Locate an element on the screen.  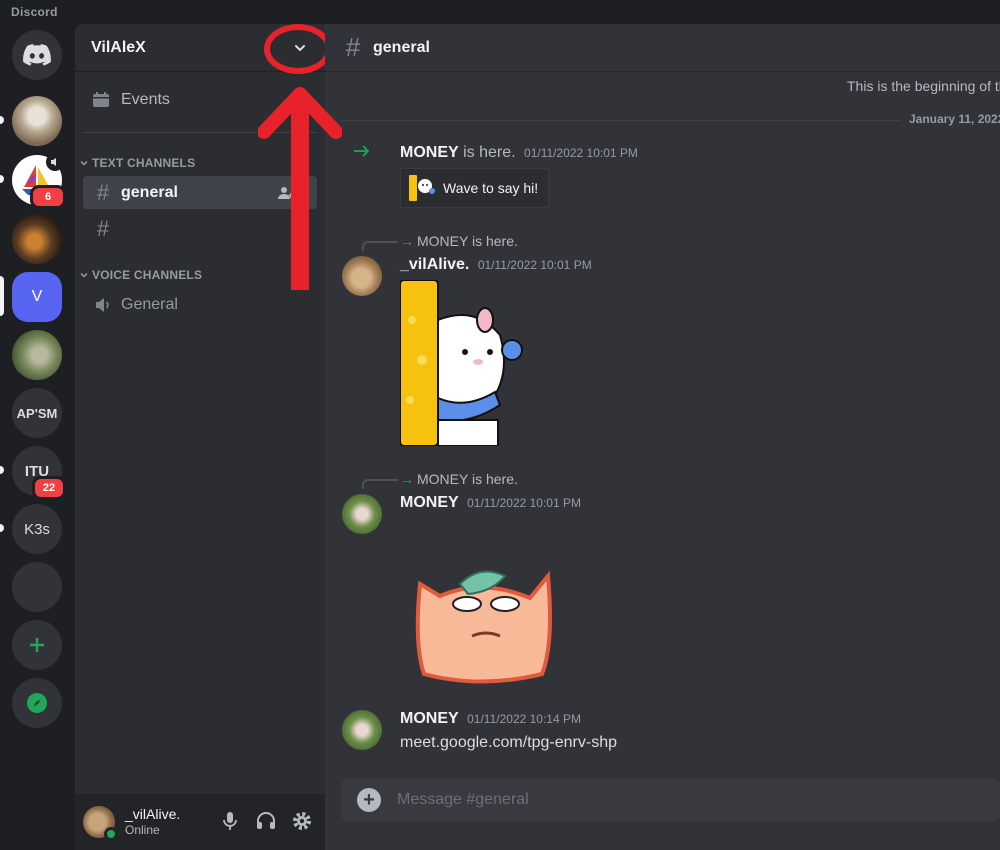
channel-header: # general is located at coordinates (662, 48).